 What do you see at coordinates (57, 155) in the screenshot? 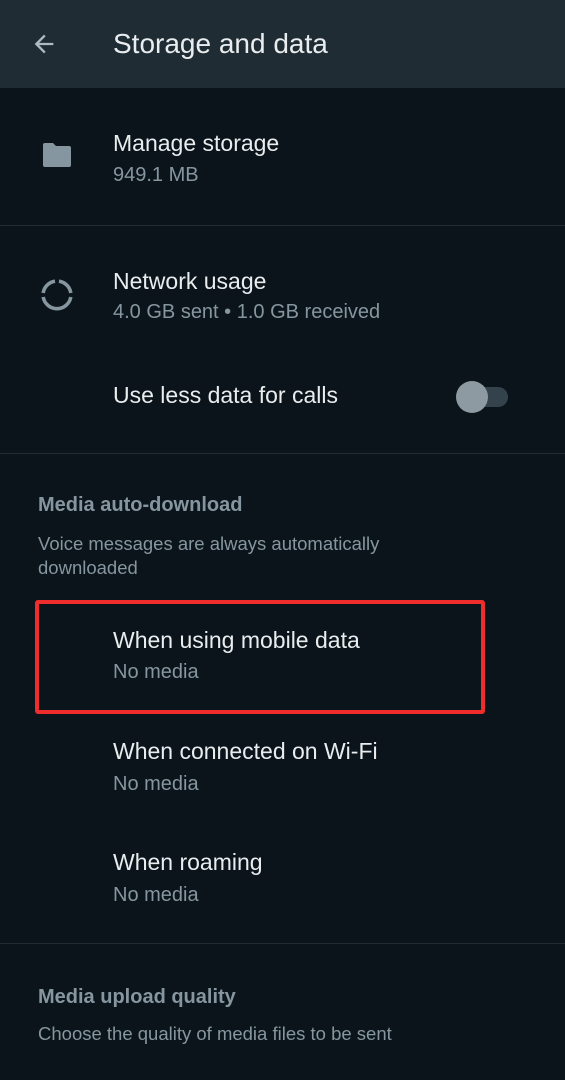
I see `folder-icon` at bounding box center [57, 155].